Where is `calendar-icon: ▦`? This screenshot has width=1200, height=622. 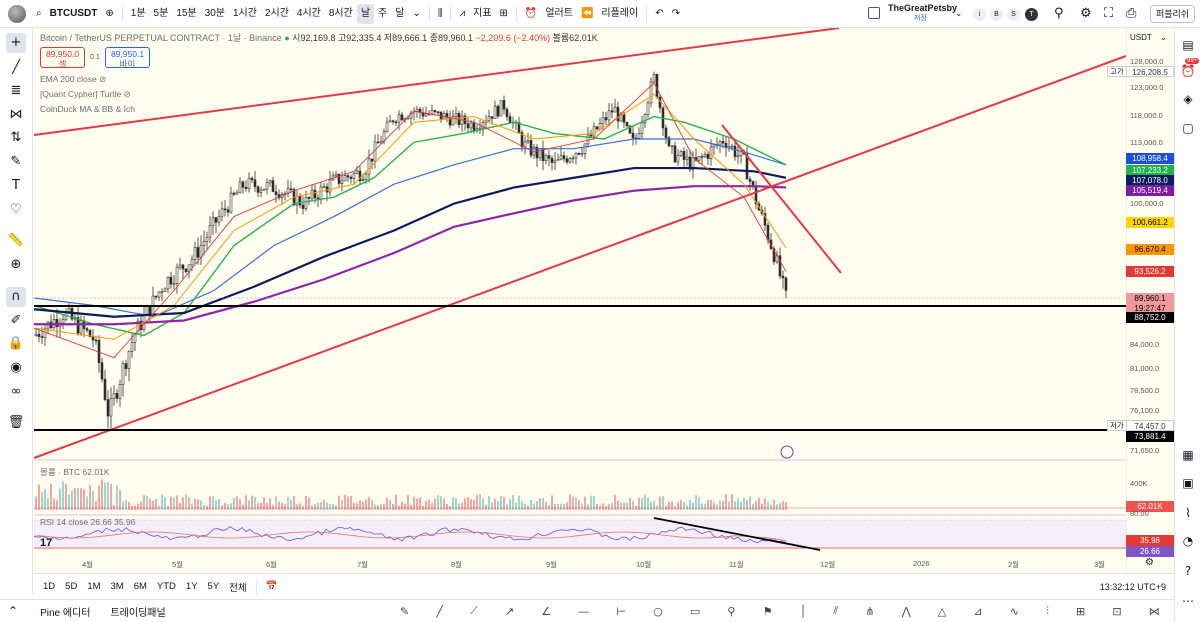
calendar-icon: ▦ is located at coordinates (1188, 455).